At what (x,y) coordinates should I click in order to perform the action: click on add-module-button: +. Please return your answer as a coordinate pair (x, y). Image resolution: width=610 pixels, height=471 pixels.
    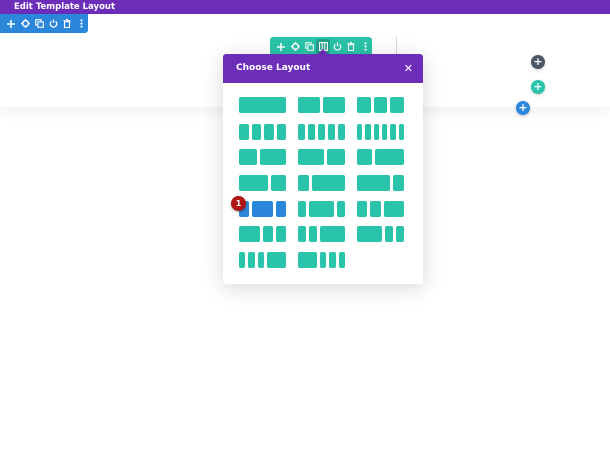
    Looking at the image, I should click on (538, 62).